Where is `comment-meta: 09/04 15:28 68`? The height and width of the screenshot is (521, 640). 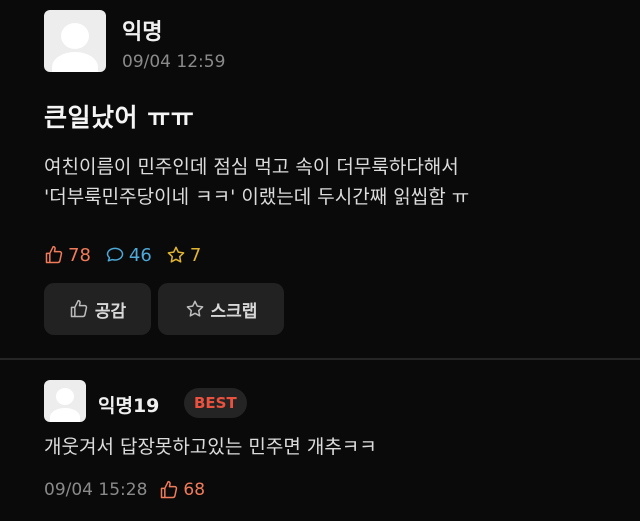
comment-meta: 09/04 15:28 68 is located at coordinates (124, 490).